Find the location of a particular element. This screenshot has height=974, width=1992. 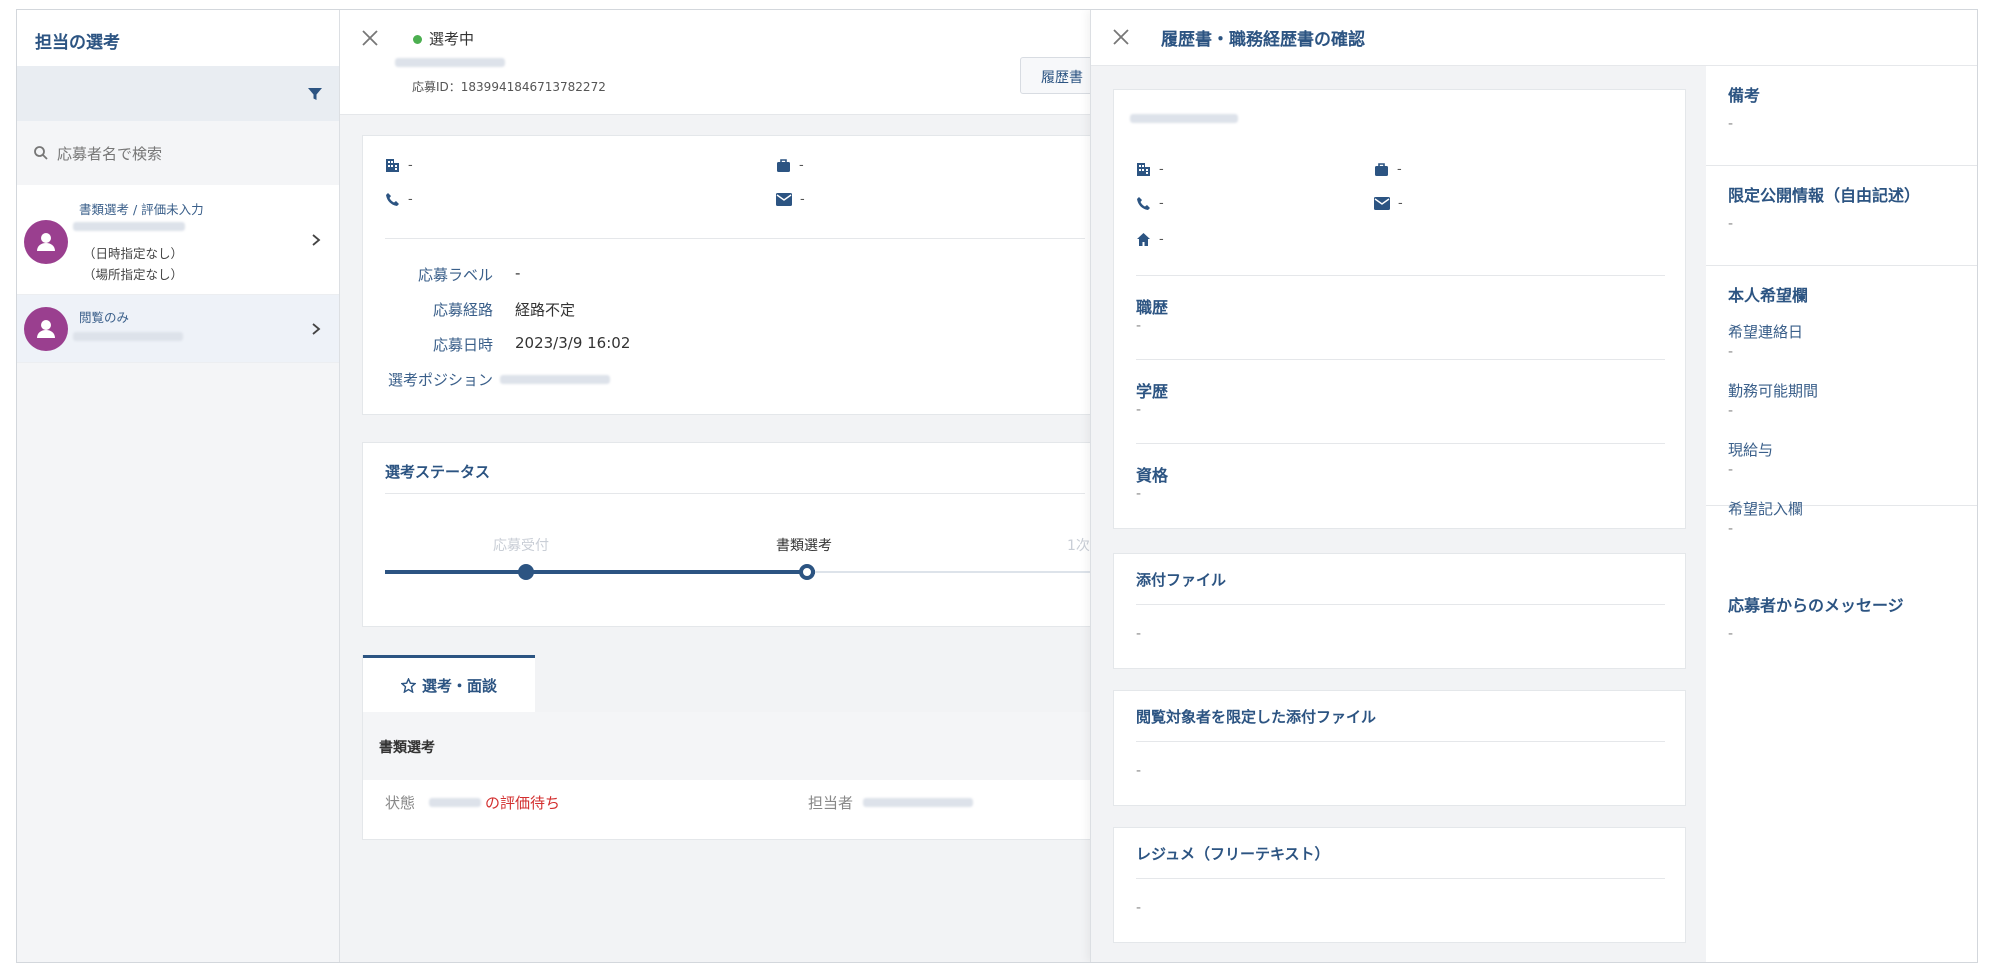

message-value: - is located at coordinates (1731, 634).